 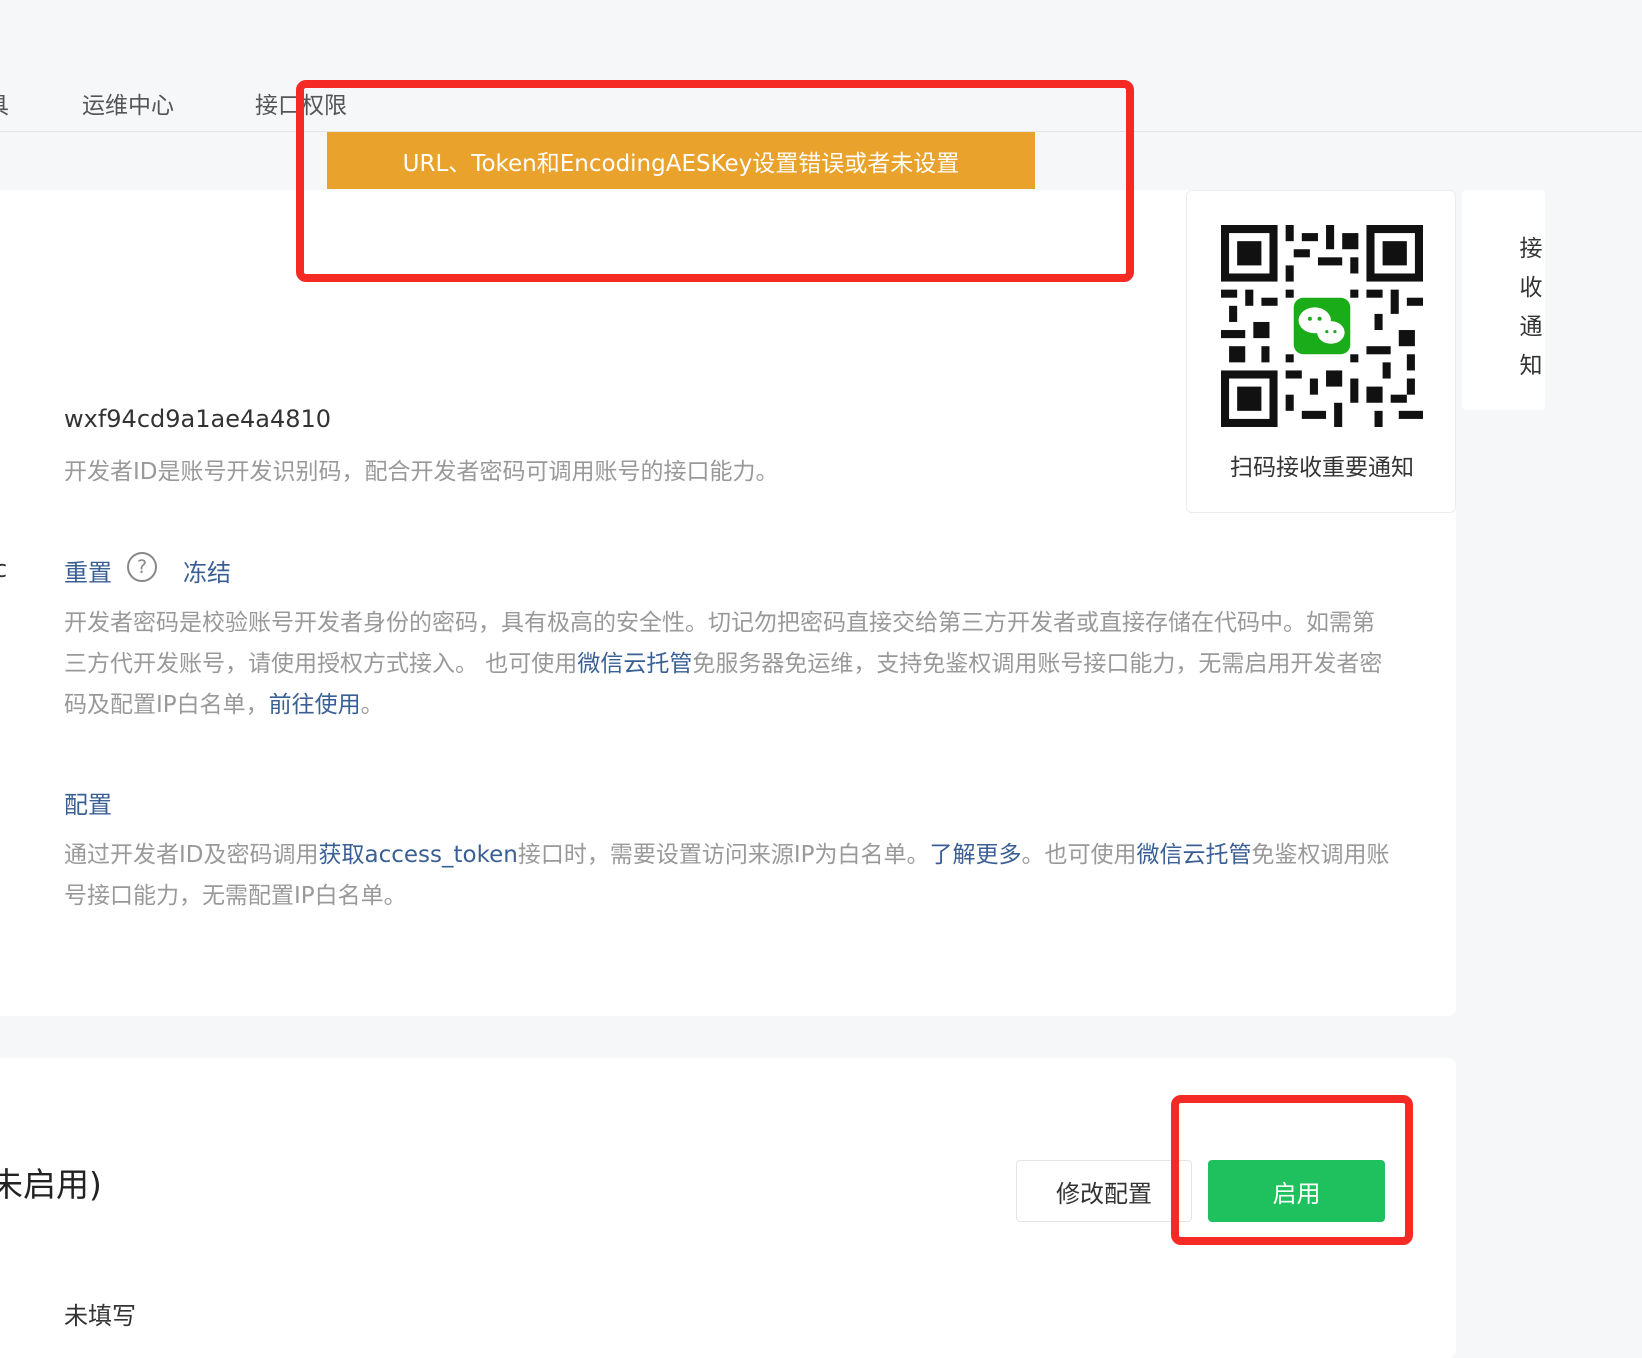 I want to click on modify-config-button: 修改配置, so click(x=1104, y=1191).